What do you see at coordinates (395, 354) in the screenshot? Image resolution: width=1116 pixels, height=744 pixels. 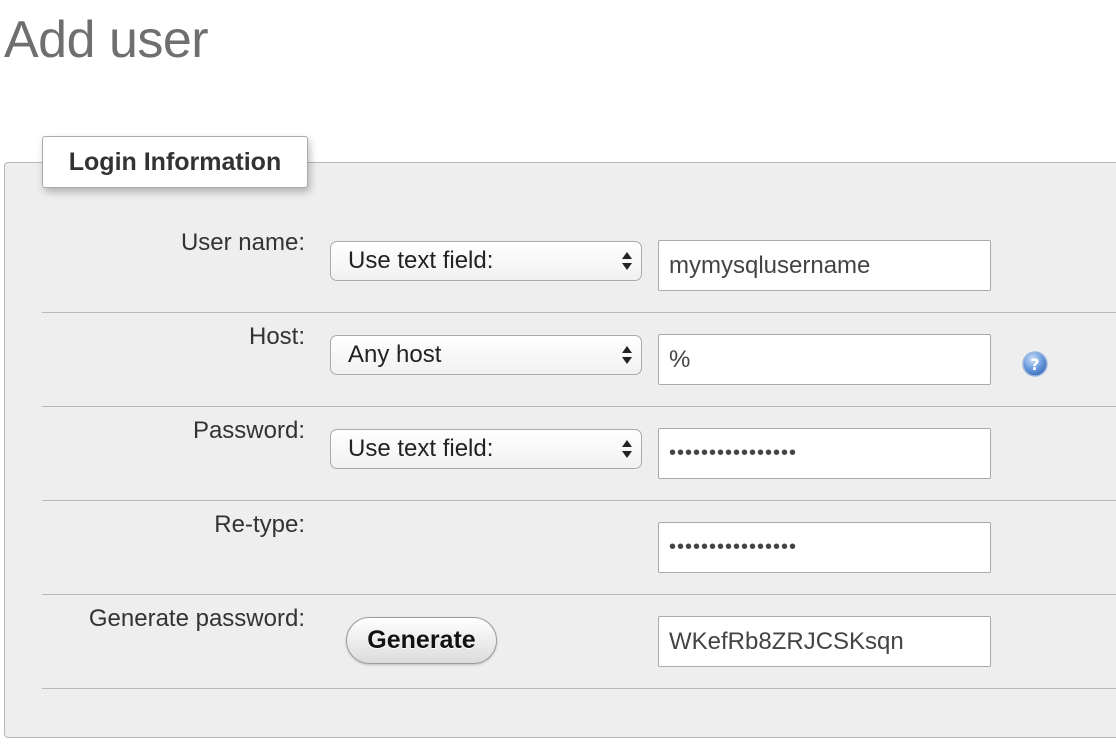 I see `host-type-select-value: Any host` at bounding box center [395, 354].